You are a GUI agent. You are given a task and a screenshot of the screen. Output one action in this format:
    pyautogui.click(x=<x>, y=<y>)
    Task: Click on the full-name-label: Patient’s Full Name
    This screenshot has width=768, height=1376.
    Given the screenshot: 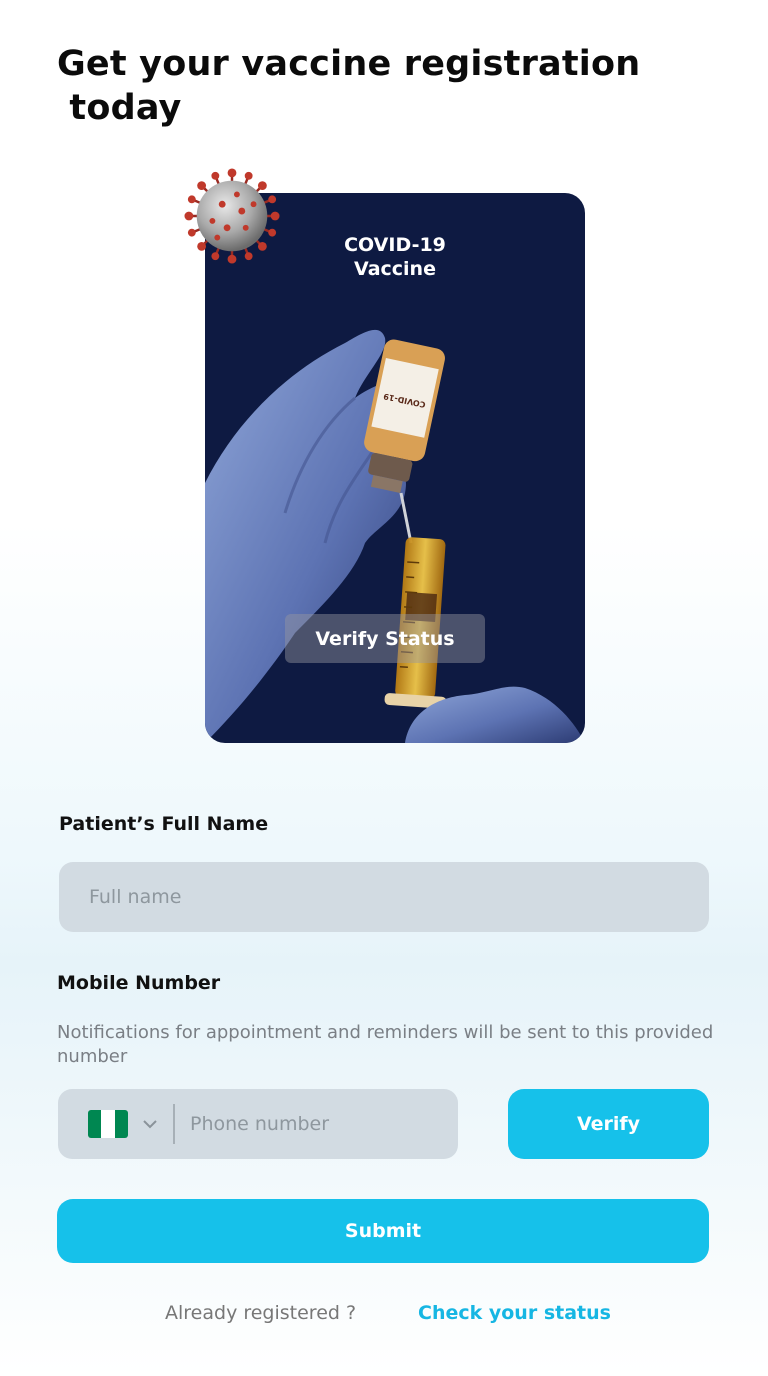 What is the action you would take?
    pyautogui.click(x=164, y=824)
    